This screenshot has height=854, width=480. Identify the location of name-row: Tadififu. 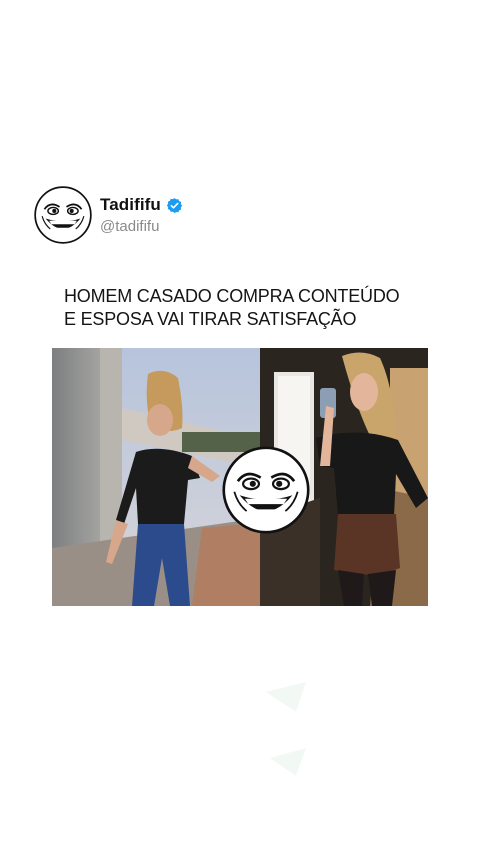
(141, 205).